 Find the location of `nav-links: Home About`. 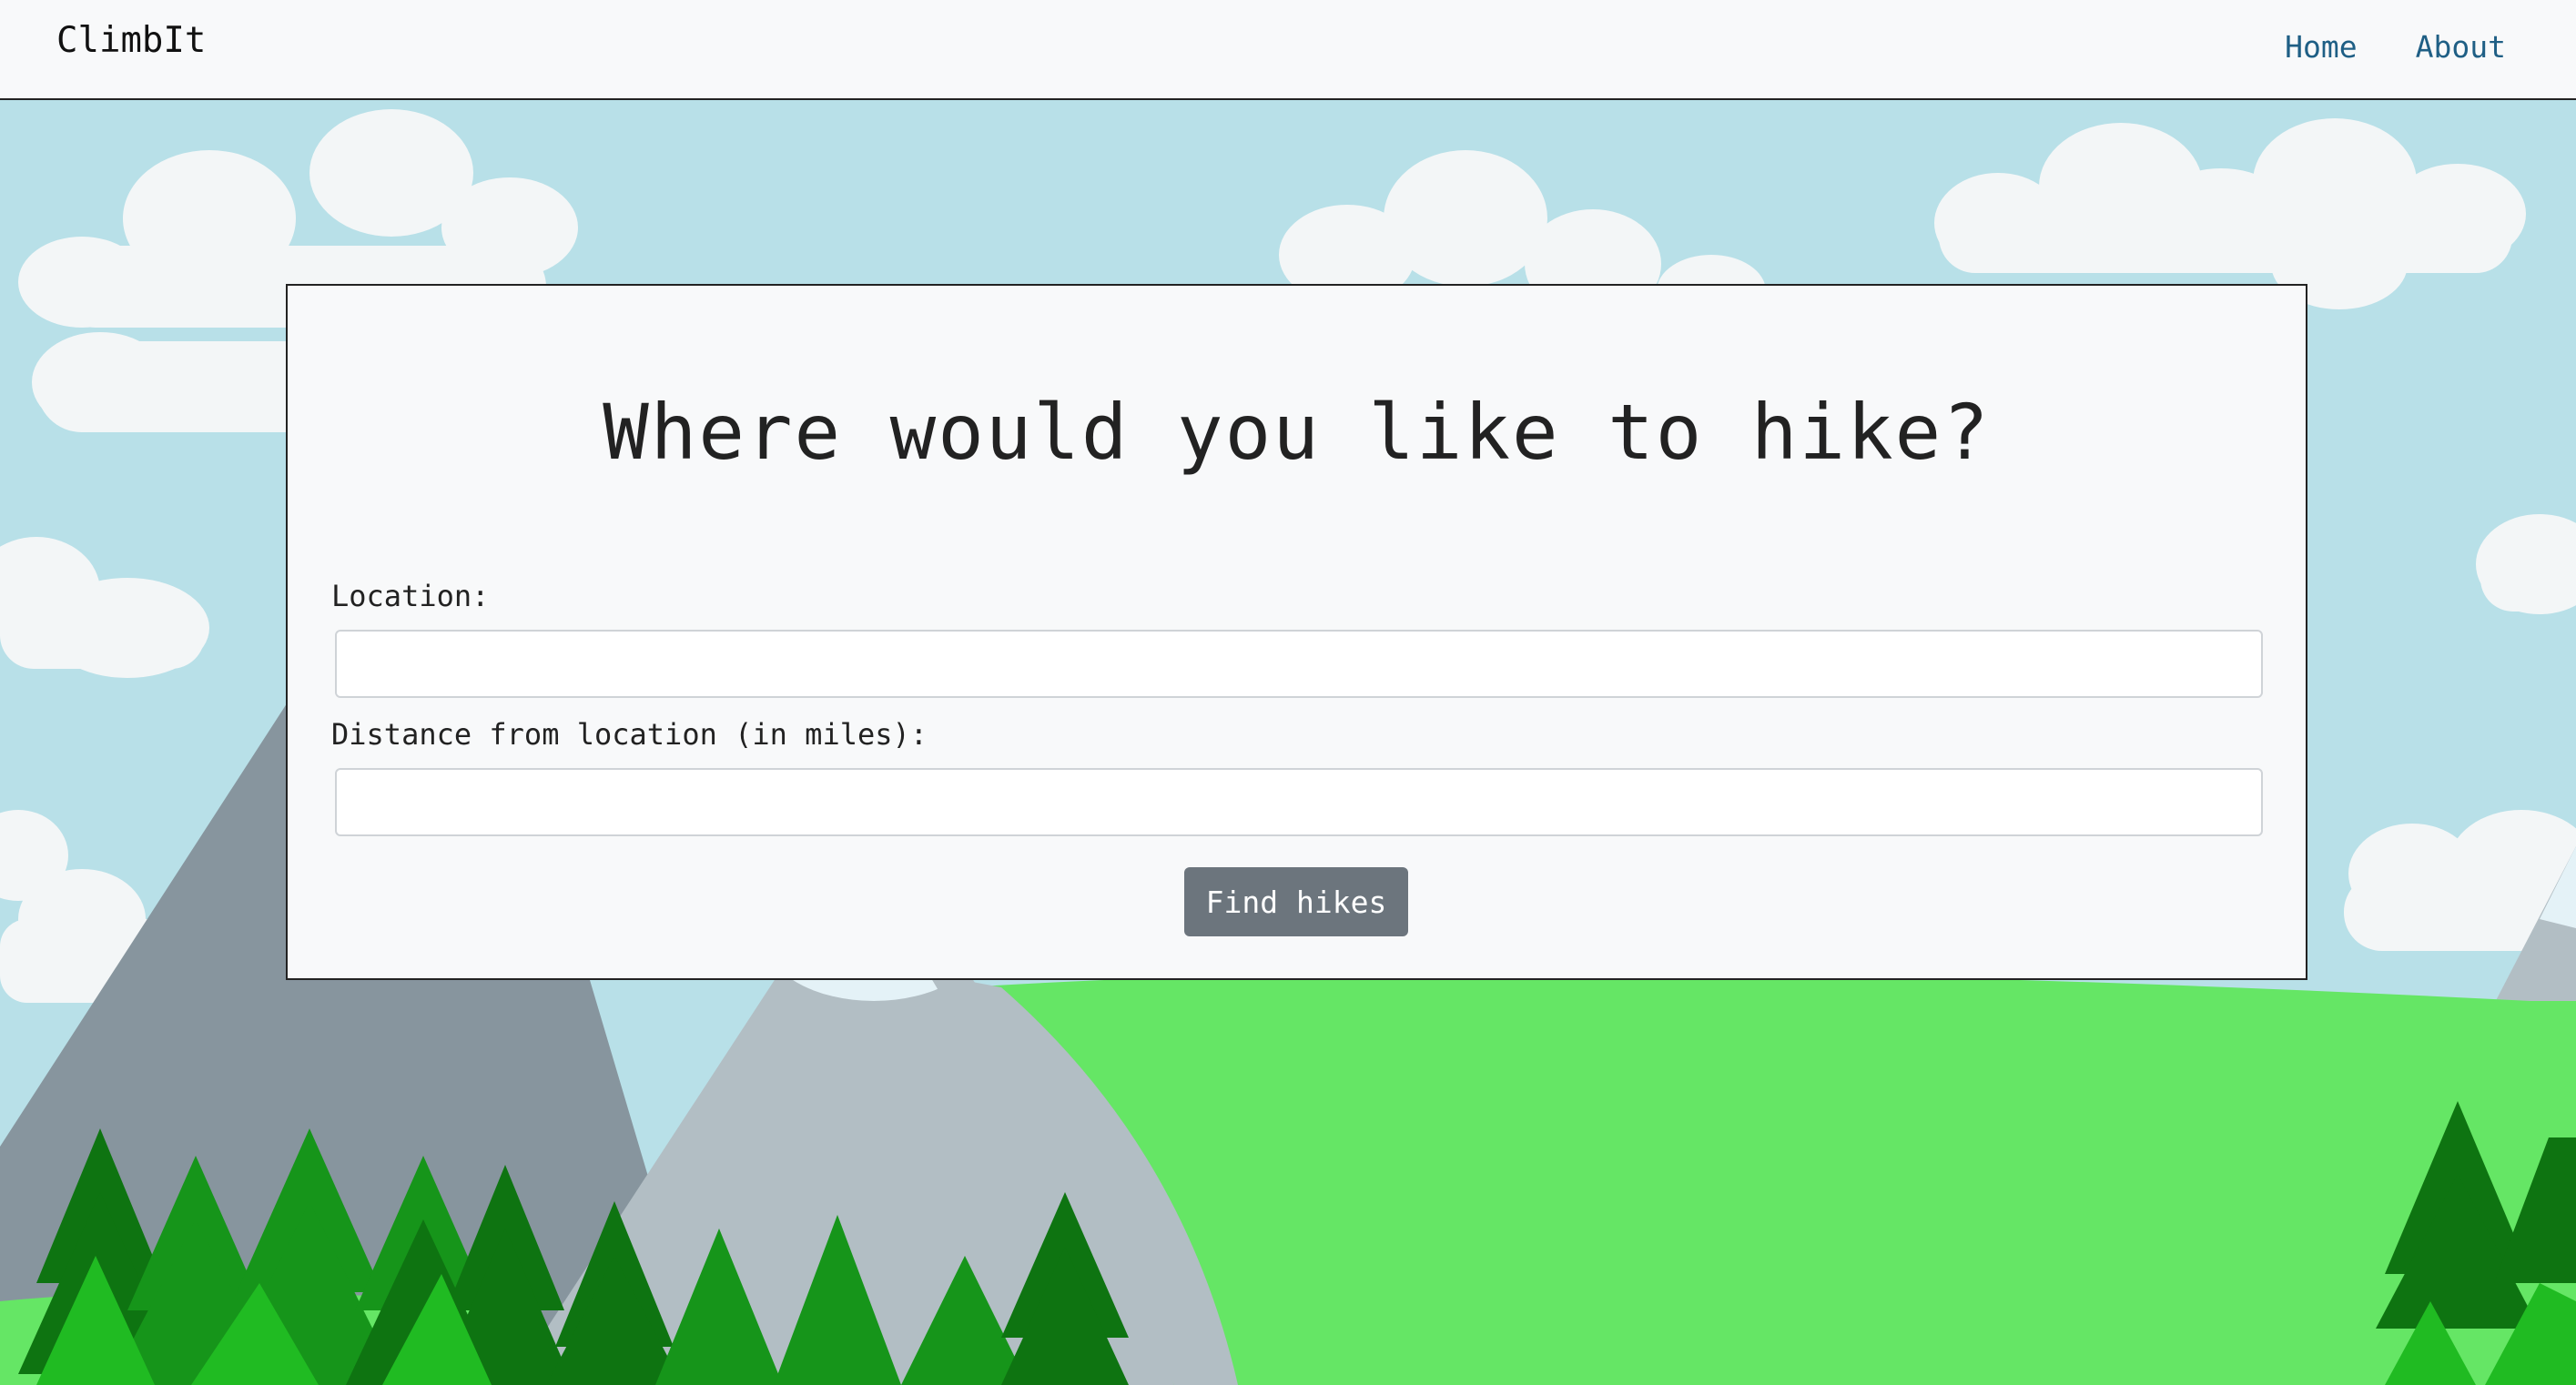

nav-links: Home About is located at coordinates (2395, 47).